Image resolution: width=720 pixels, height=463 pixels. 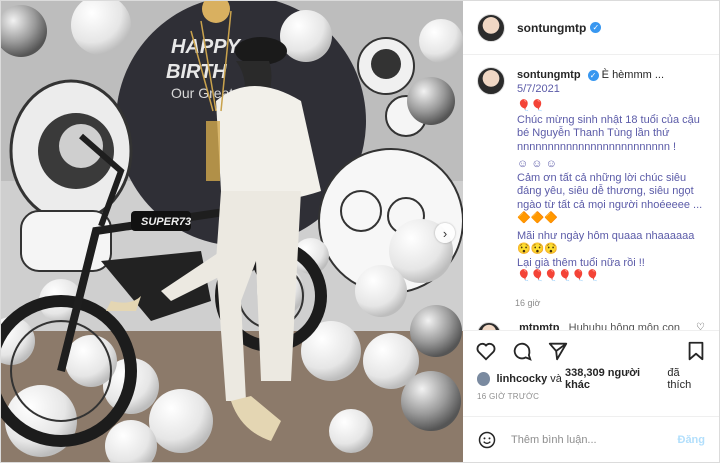 I want to click on share-icon, so click(x=558, y=351).